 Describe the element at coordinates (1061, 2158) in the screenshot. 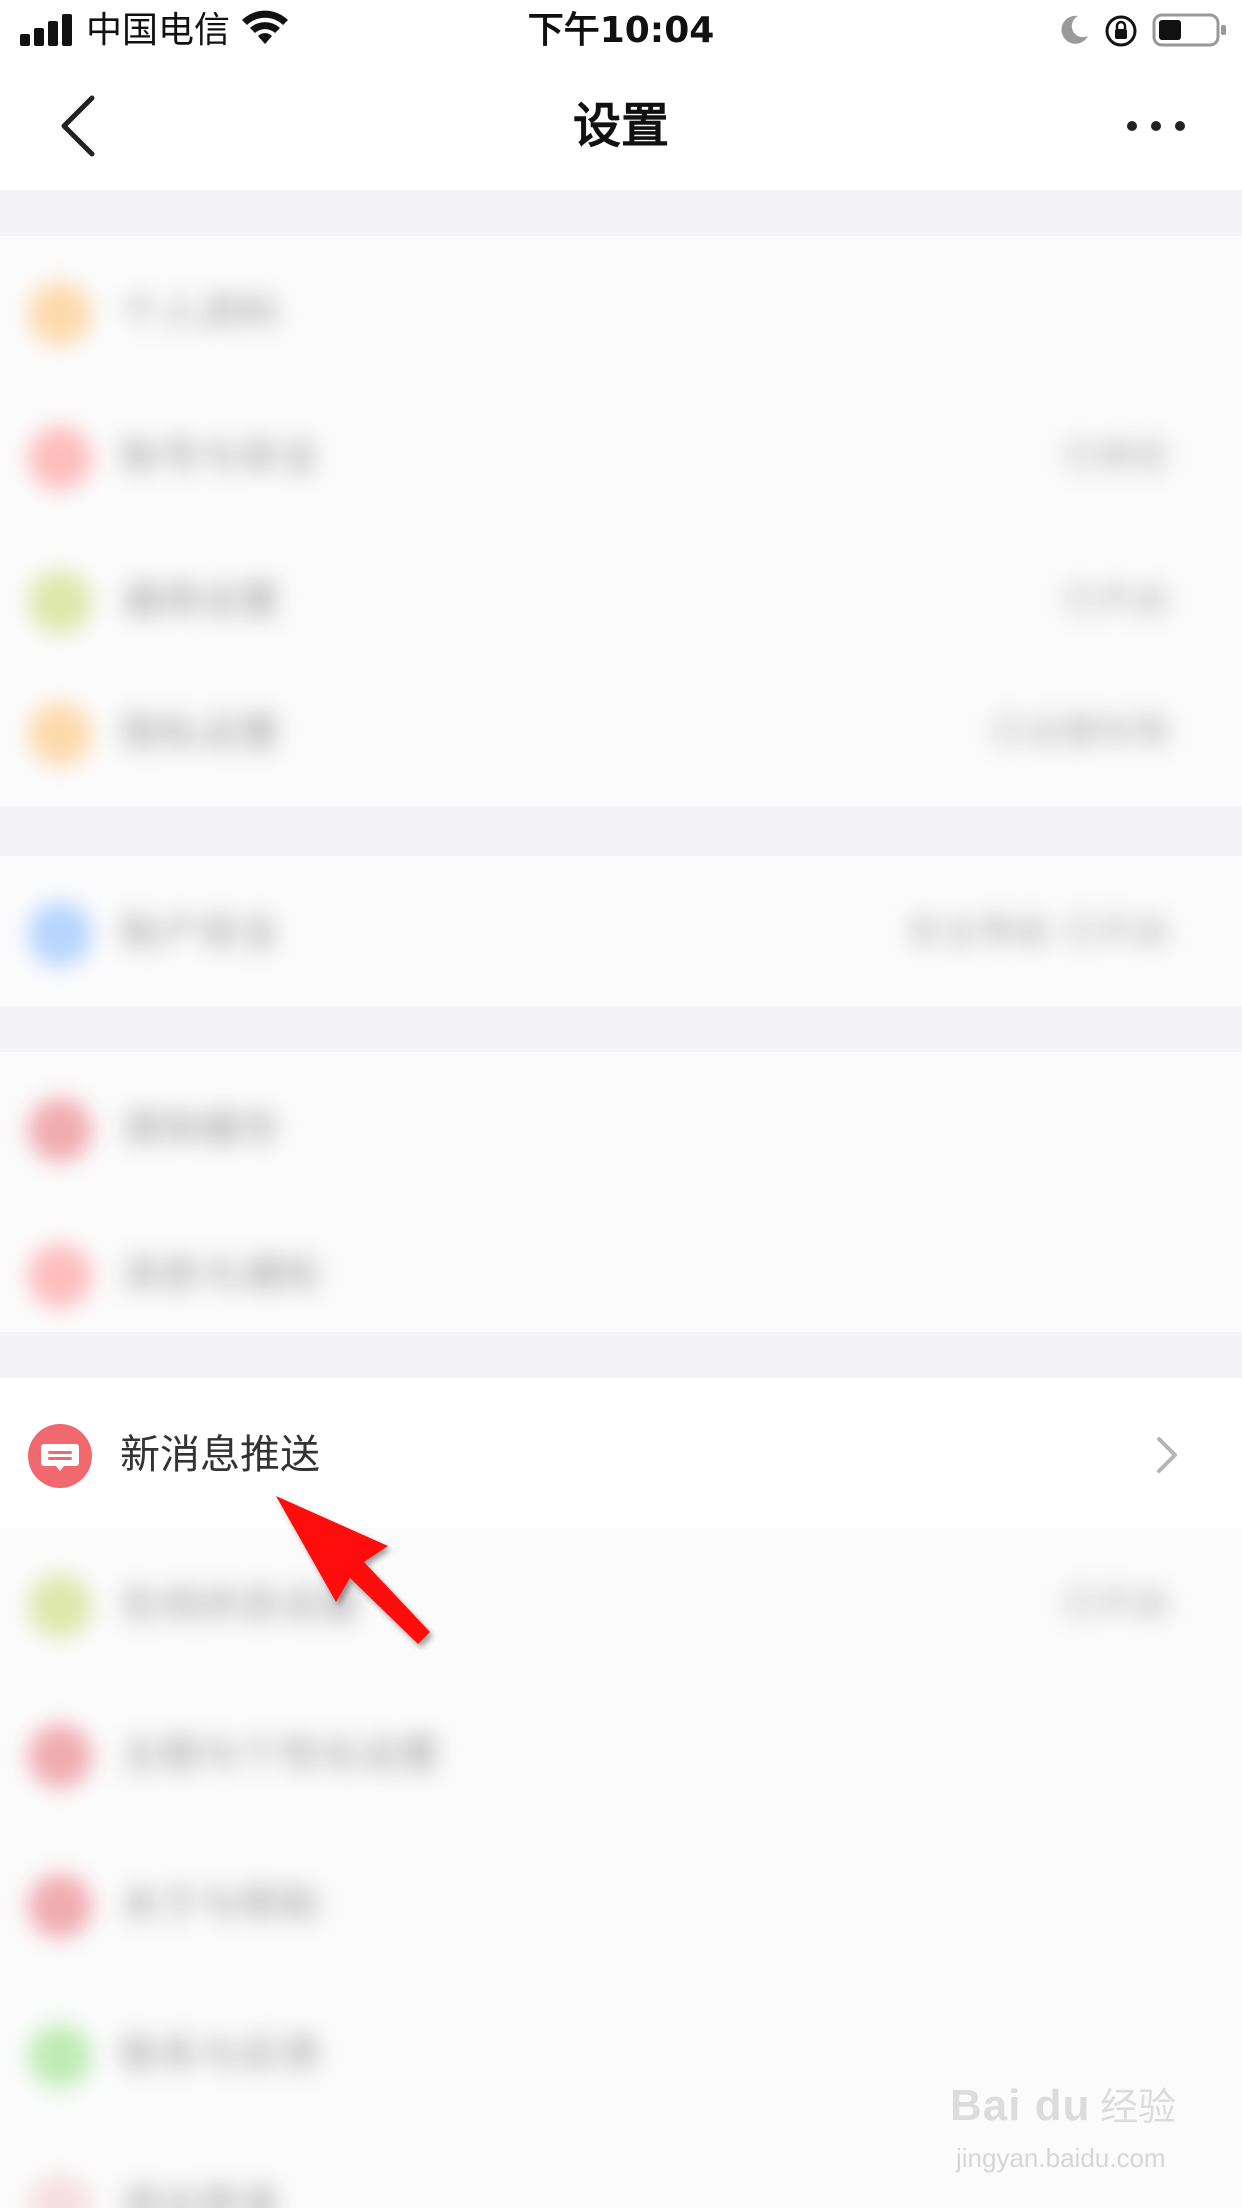

I see `watermark-url: jingyan.baidu.com` at that location.